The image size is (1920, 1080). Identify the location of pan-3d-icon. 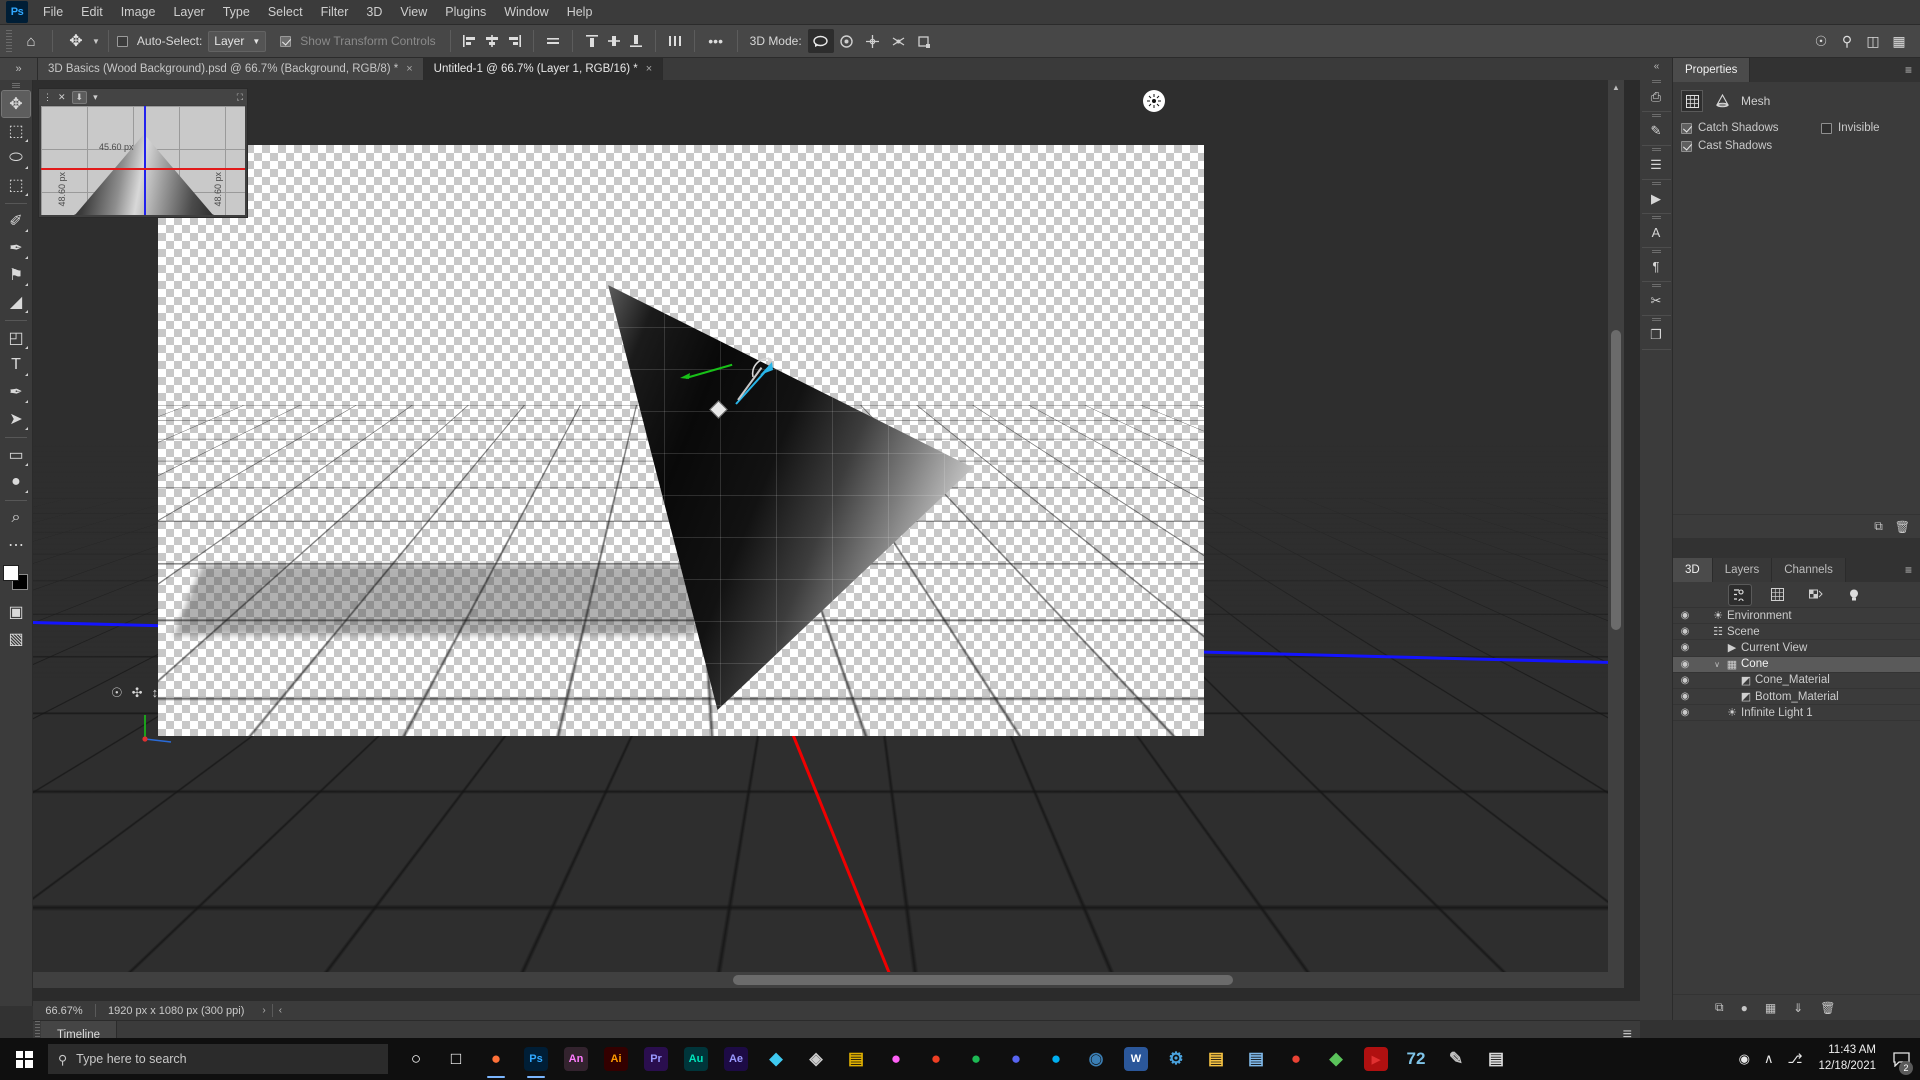
(873, 41).